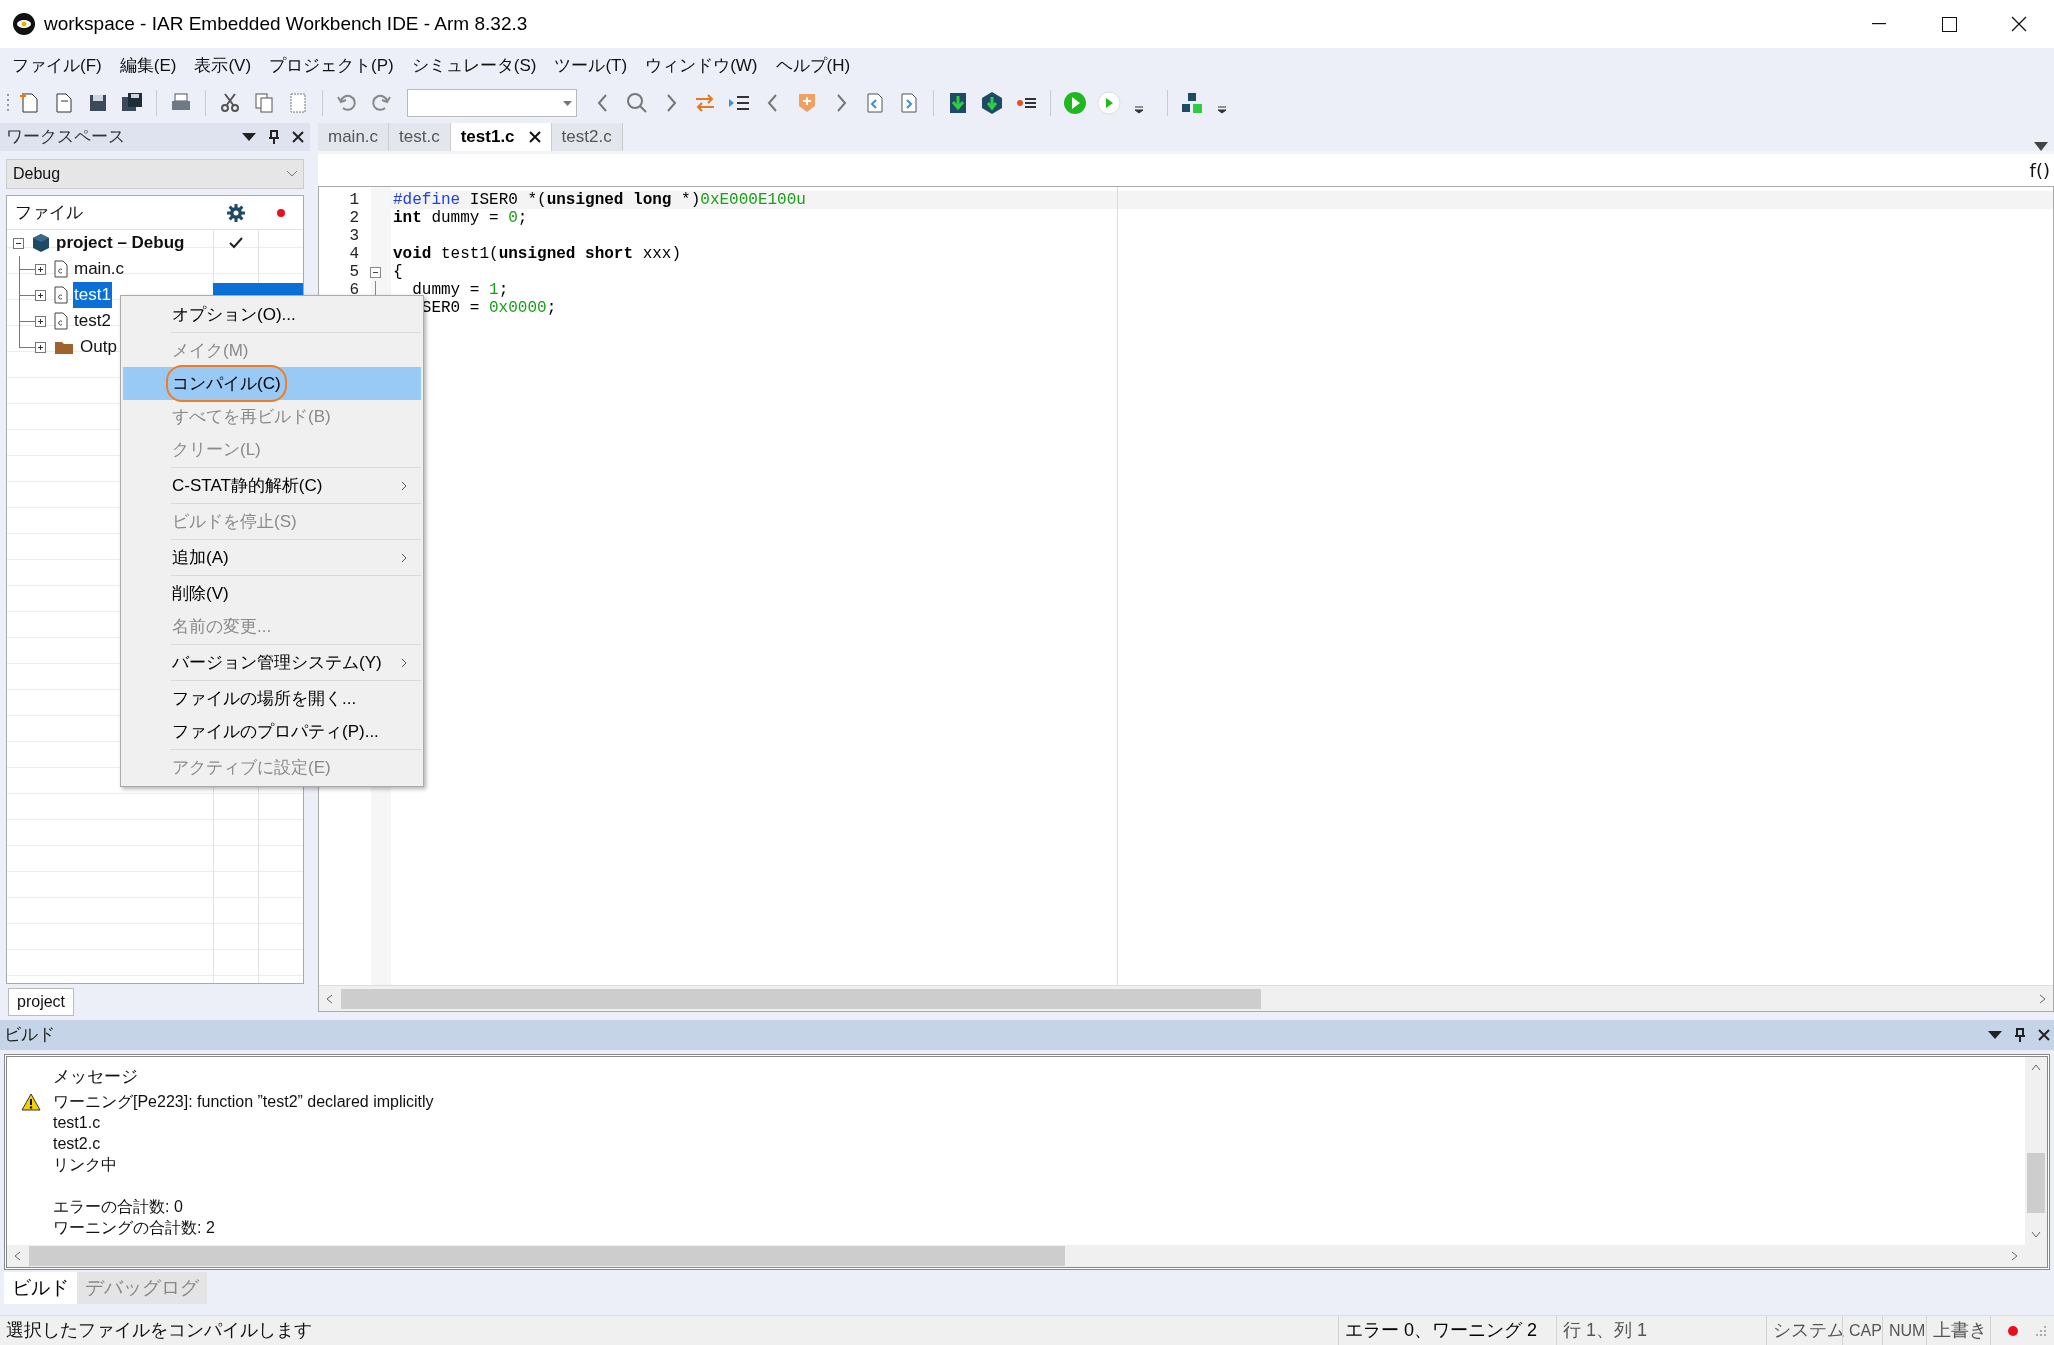  Describe the element at coordinates (243, 1101) in the screenshot. I see `build-message: ワーニング[Pe223]: function ”test2” declared implicitly` at that location.